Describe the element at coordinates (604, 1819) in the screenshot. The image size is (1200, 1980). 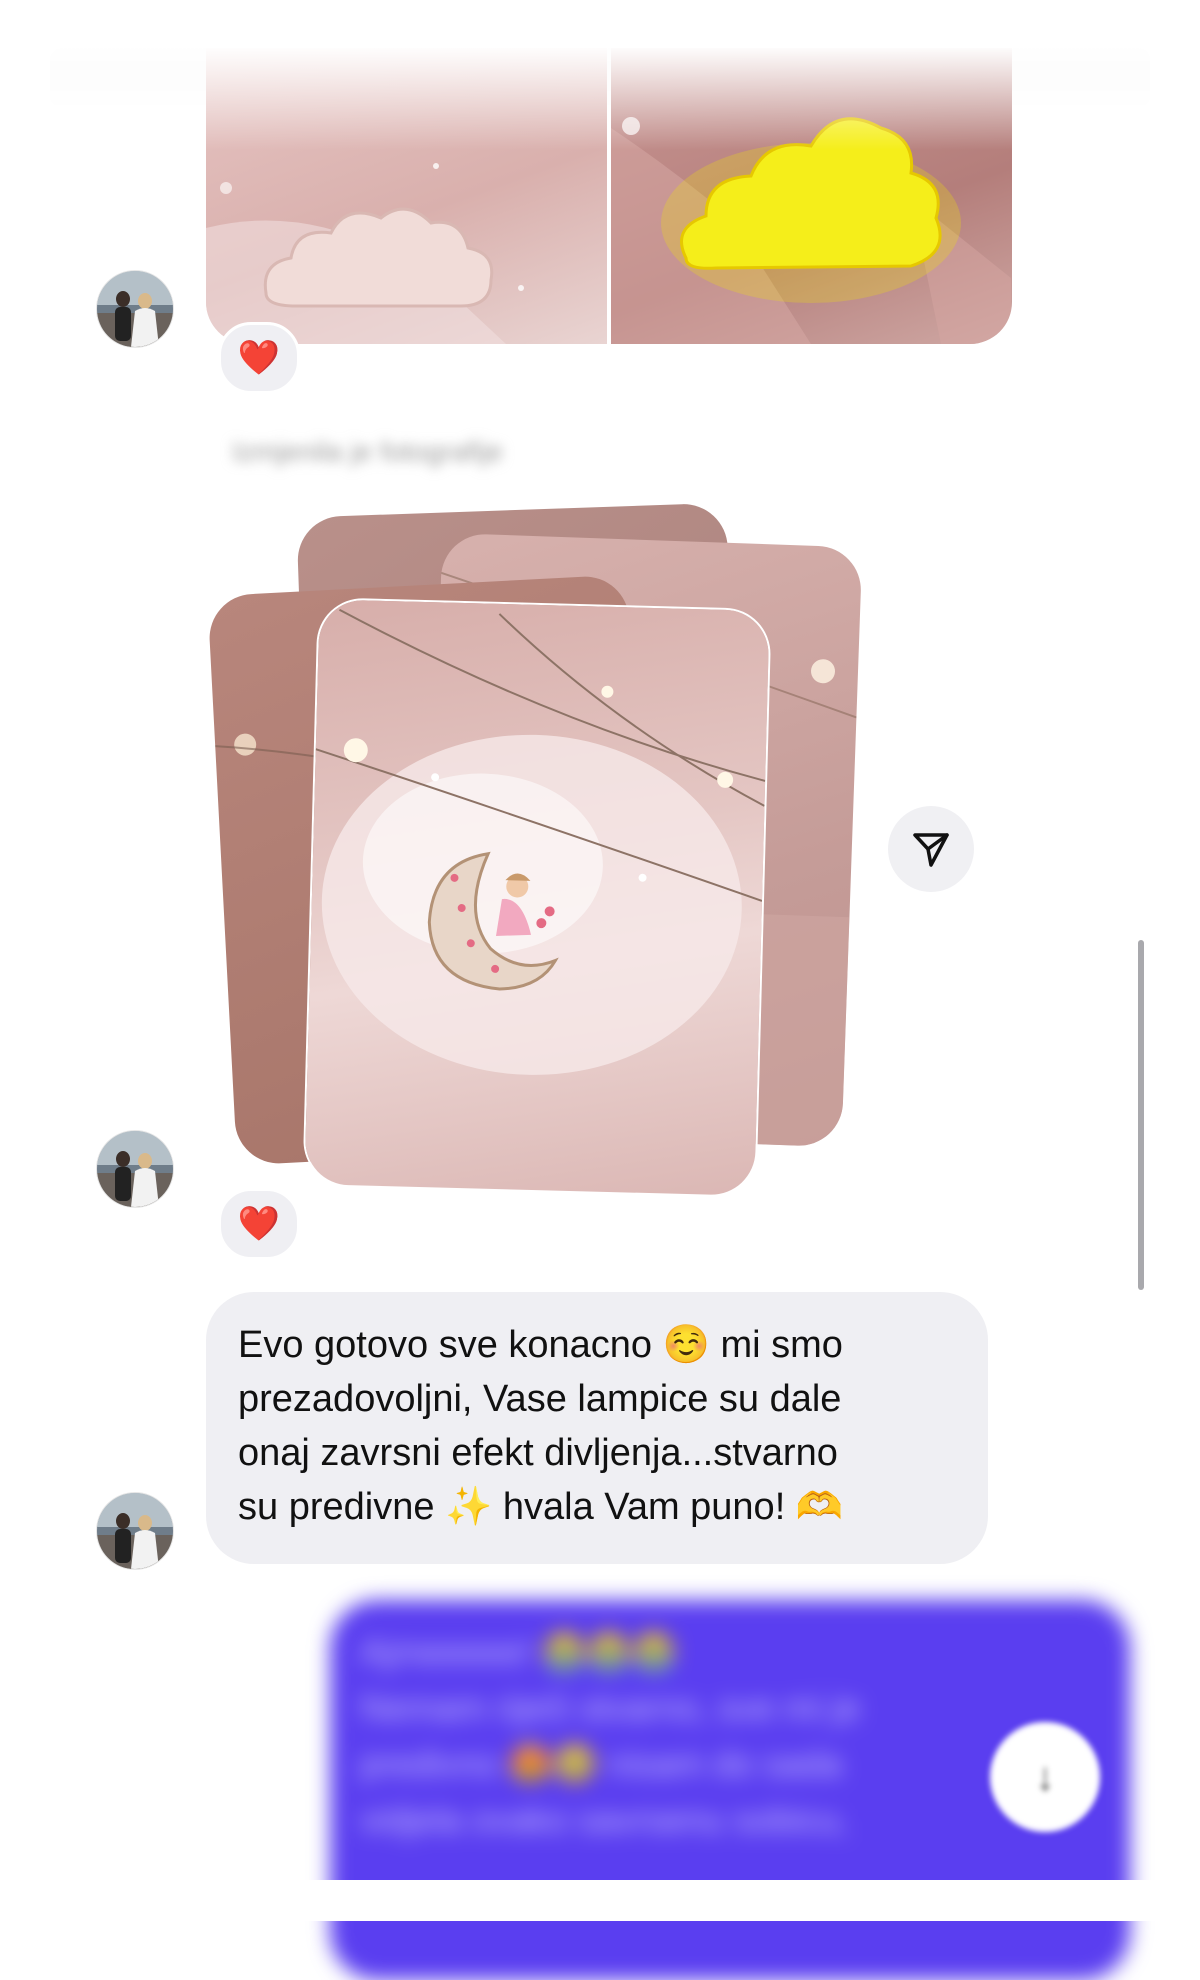
I see `message-line: vidjela ovako savrsenu sobicu,` at that location.